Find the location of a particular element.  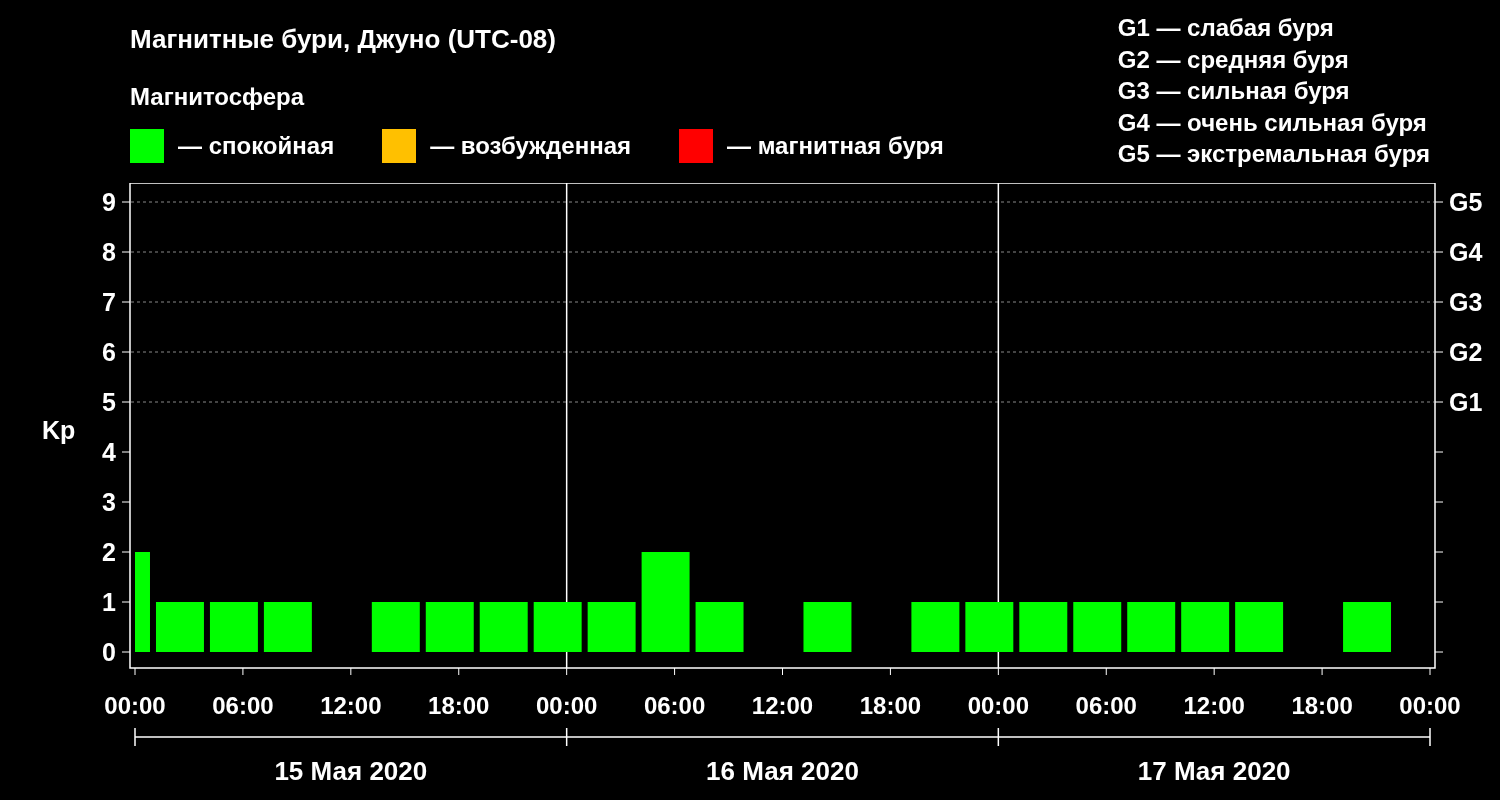

legend-title: Магнитосфера is located at coordinates (218, 97).